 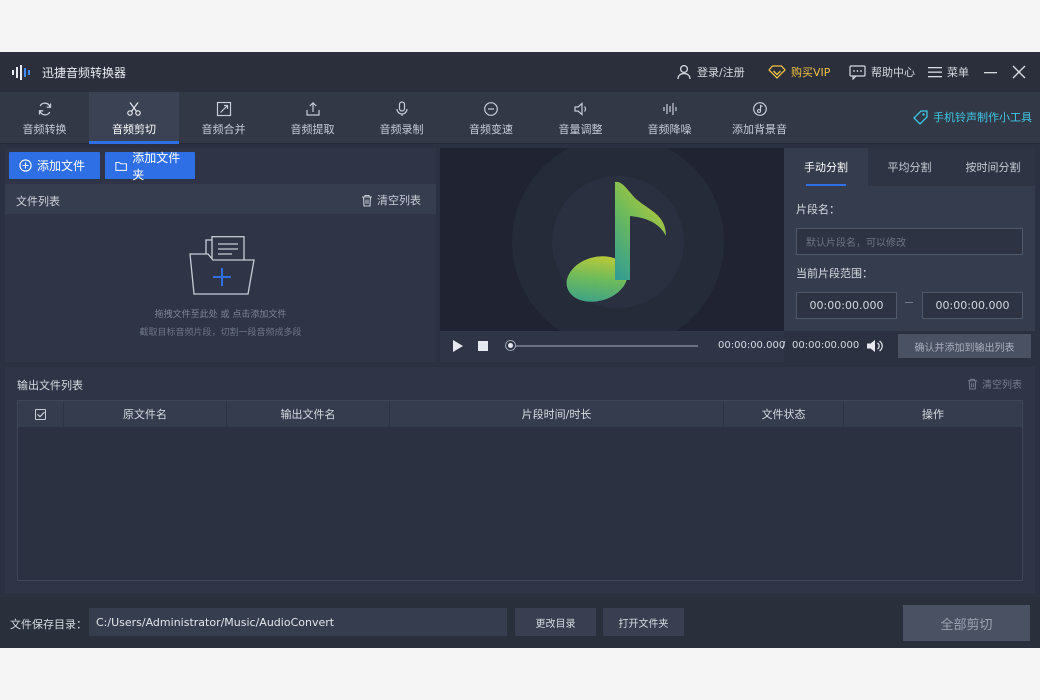 I want to click on tab-audio-record-label: 音频录制, so click(x=401, y=129).